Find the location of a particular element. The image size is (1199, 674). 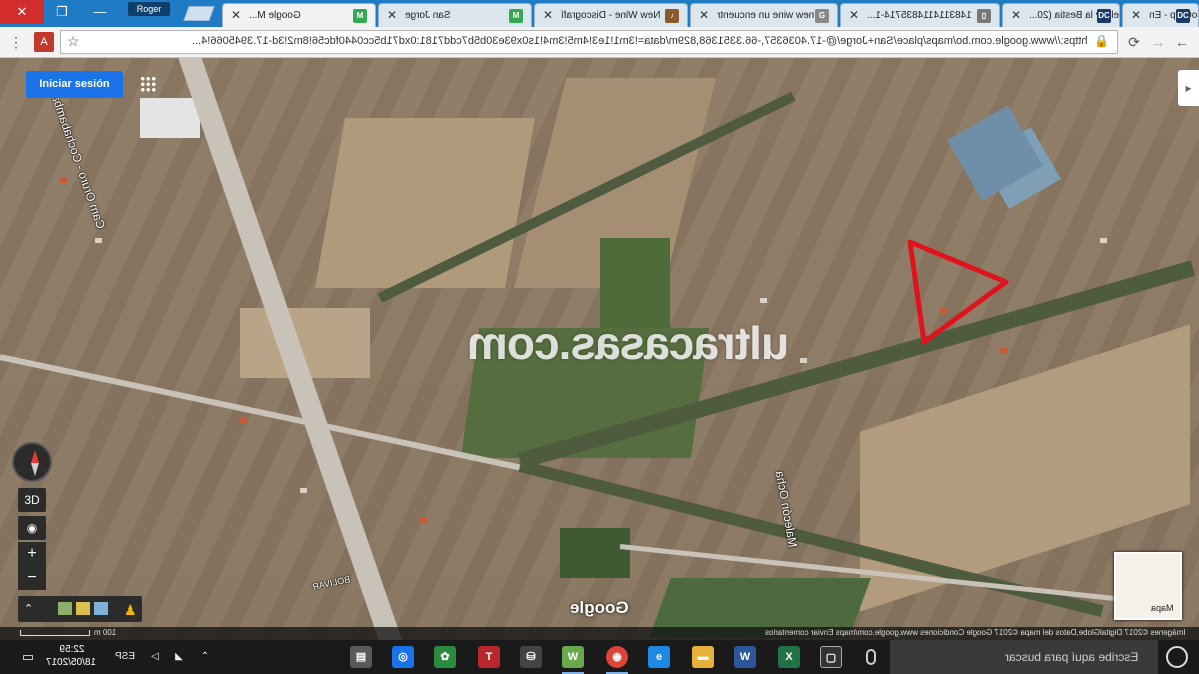

file-explorer-icon: ▬ is located at coordinates (703, 657).